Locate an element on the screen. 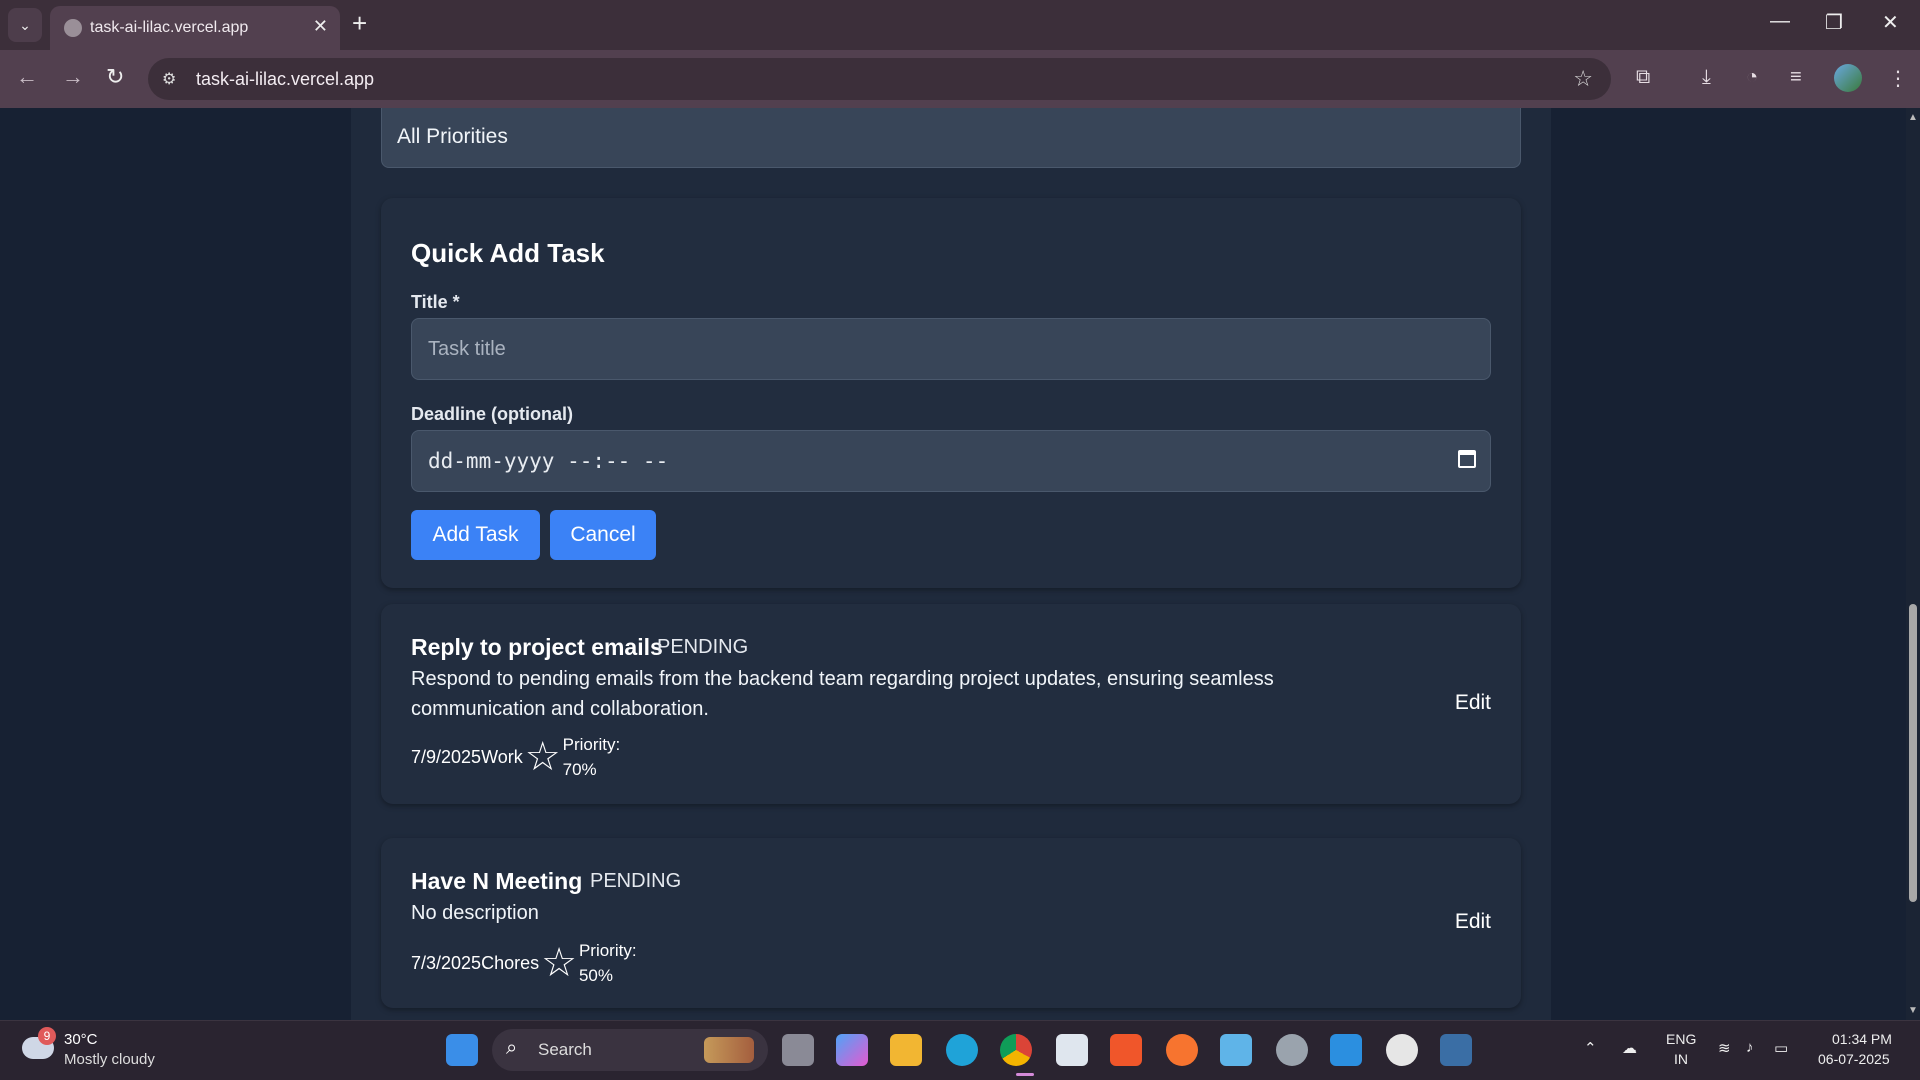 Image resolution: width=1920 pixels, height=1080 pixels. title-field-wrapper is located at coordinates (951, 349).